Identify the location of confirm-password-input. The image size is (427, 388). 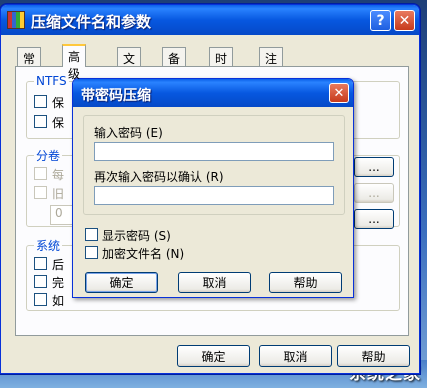
(214, 195).